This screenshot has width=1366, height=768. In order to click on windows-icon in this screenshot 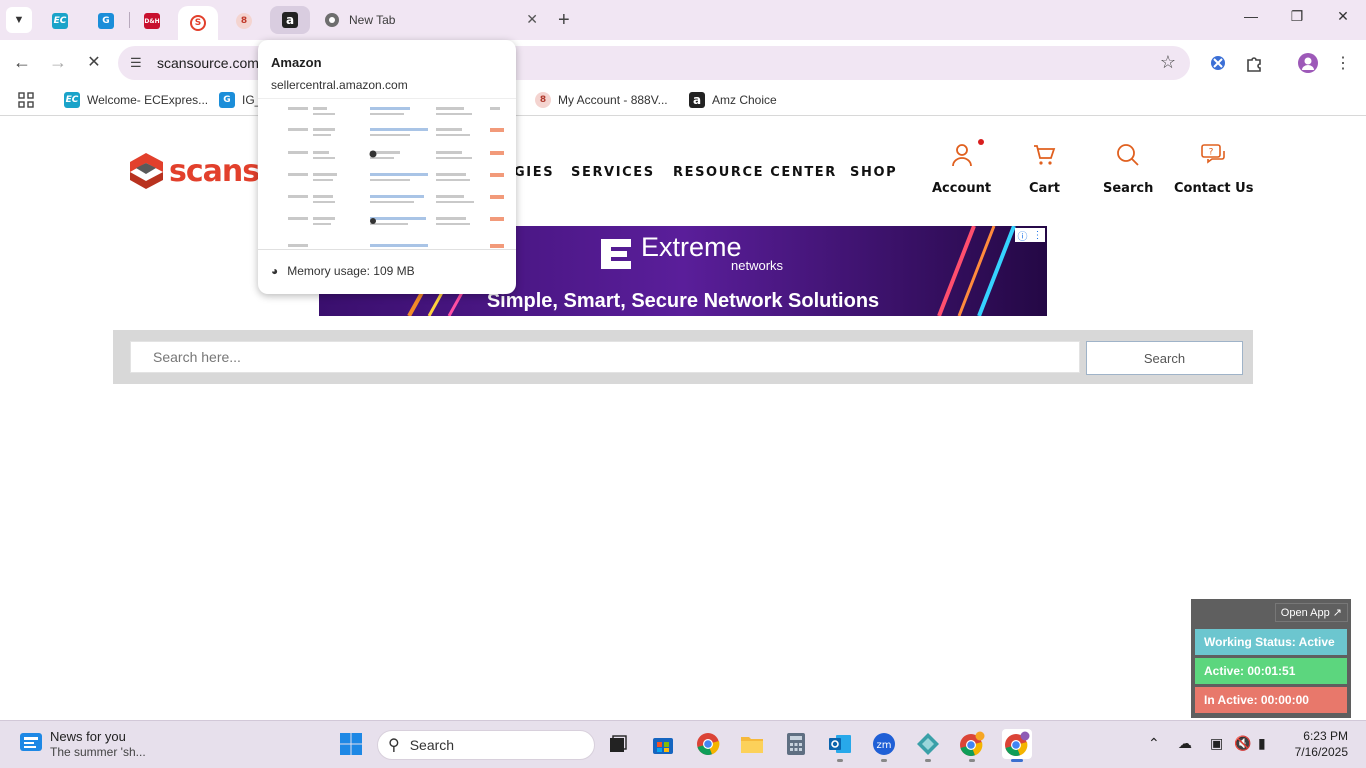, I will do `click(351, 744)`.